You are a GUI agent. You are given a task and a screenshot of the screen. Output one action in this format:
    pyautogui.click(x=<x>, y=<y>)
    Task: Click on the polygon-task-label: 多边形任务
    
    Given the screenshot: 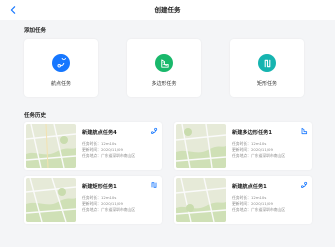 What is the action you would take?
    pyautogui.click(x=164, y=84)
    